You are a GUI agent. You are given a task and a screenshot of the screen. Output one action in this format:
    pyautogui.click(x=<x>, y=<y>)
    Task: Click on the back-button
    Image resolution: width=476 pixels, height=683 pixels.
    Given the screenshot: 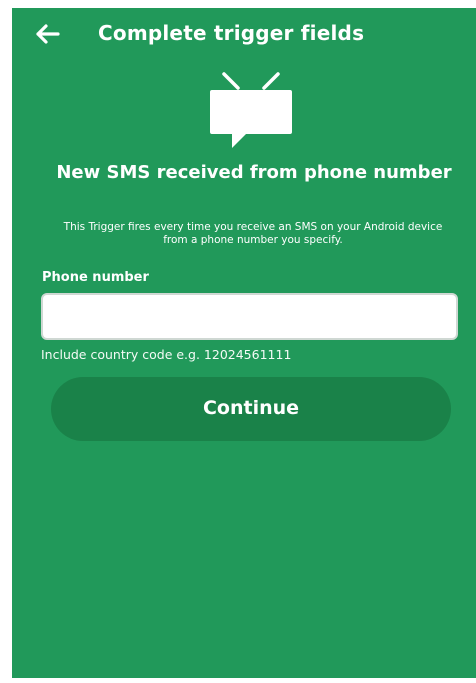 What is the action you would take?
    pyautogui.click(x=47, y=34)
    